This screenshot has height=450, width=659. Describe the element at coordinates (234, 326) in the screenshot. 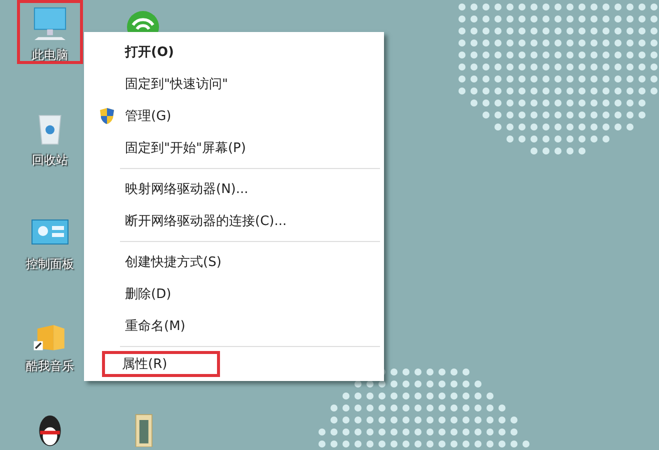

I see `menu-item: 重命名(M)` at that location.